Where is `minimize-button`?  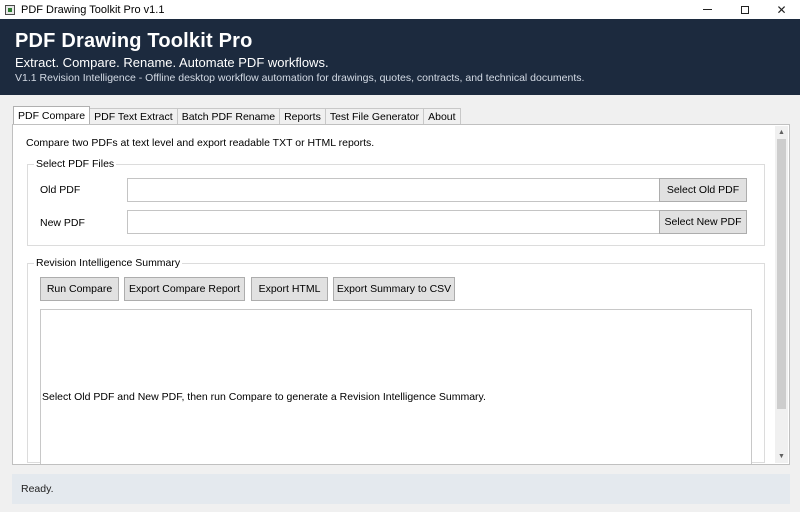
minimize-button is located at coordinates (707, 9).